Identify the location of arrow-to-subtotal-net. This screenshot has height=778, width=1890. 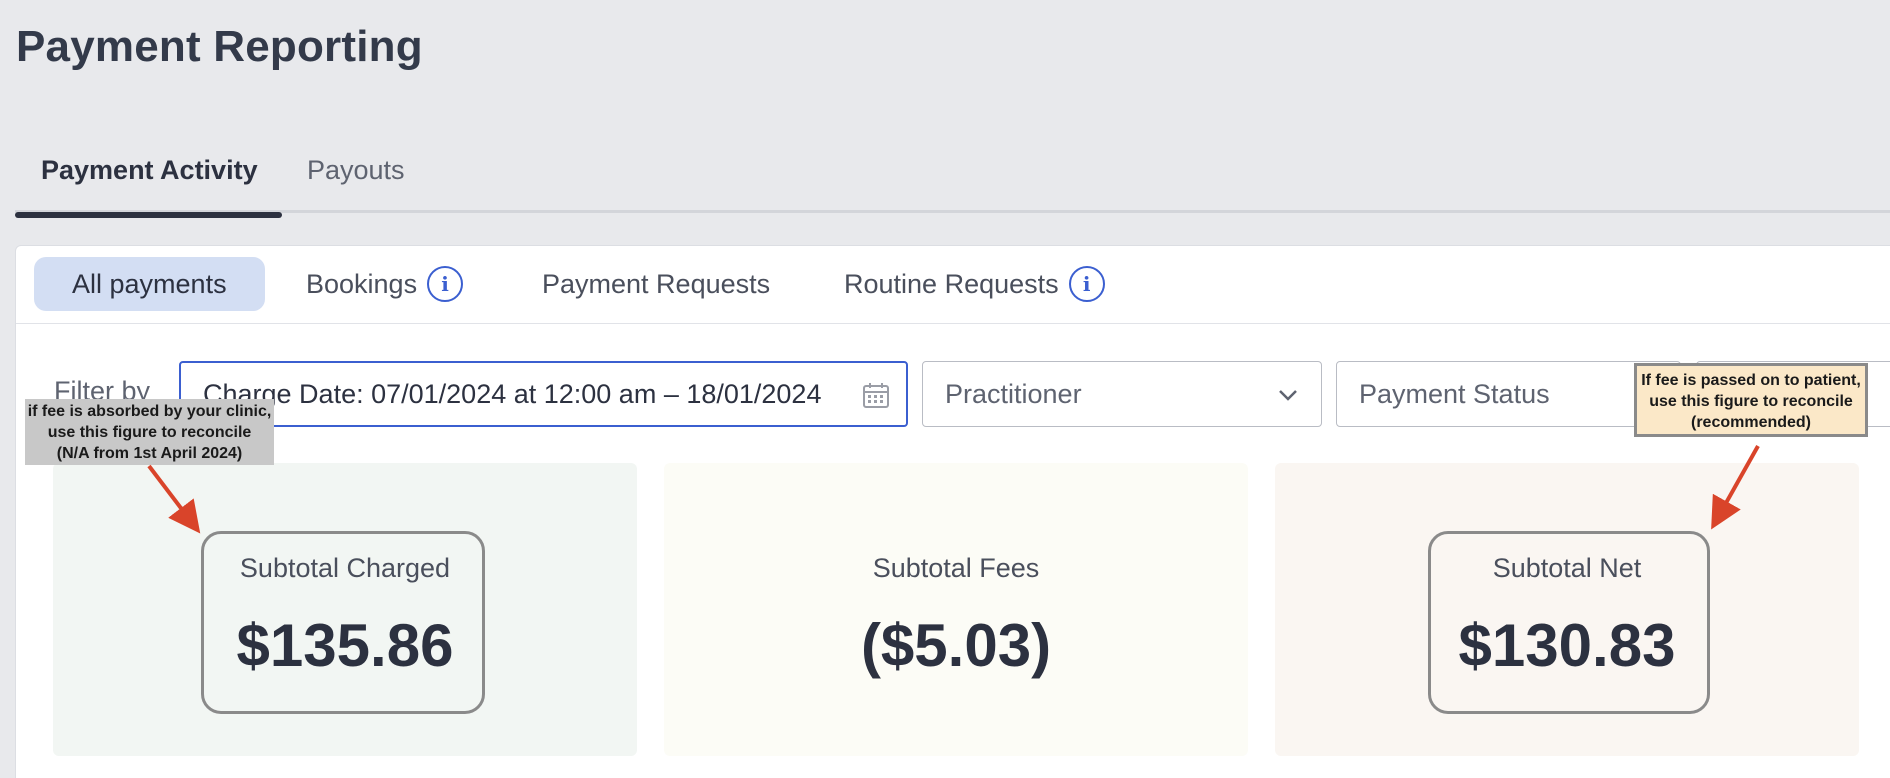
(1735, 487).